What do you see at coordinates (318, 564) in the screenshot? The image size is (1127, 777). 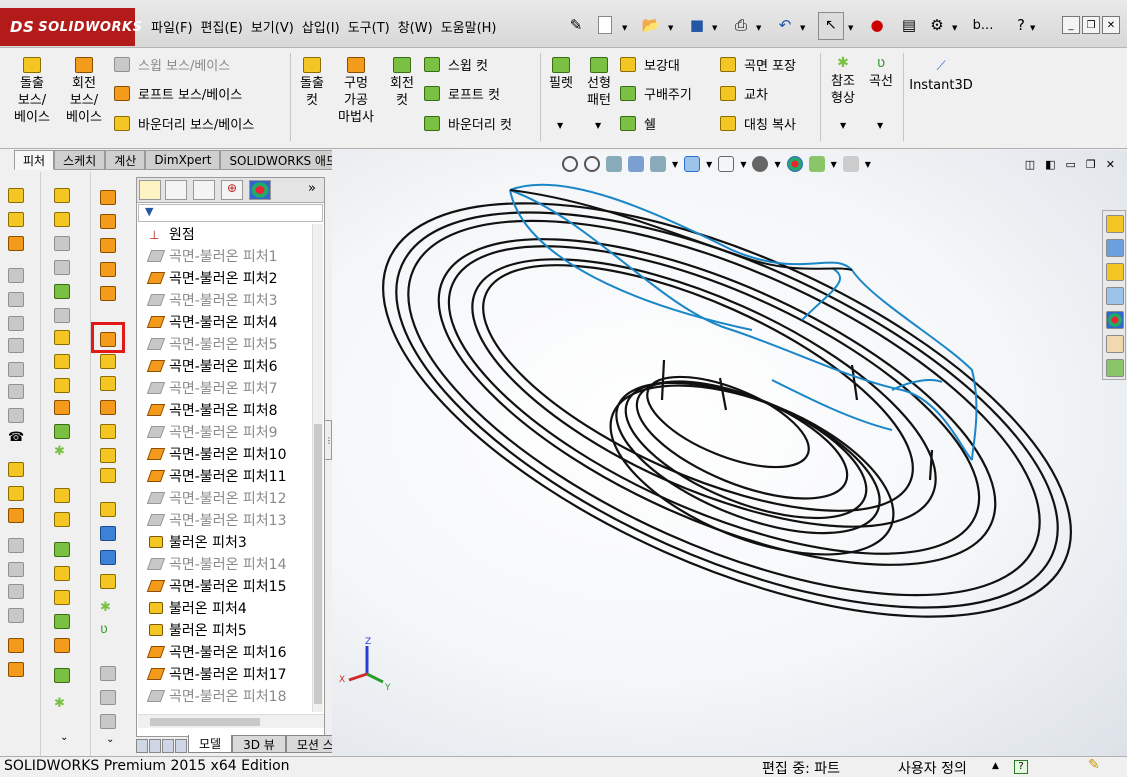 I see `scrollbar-thumb` at bounding box center [318, 564].